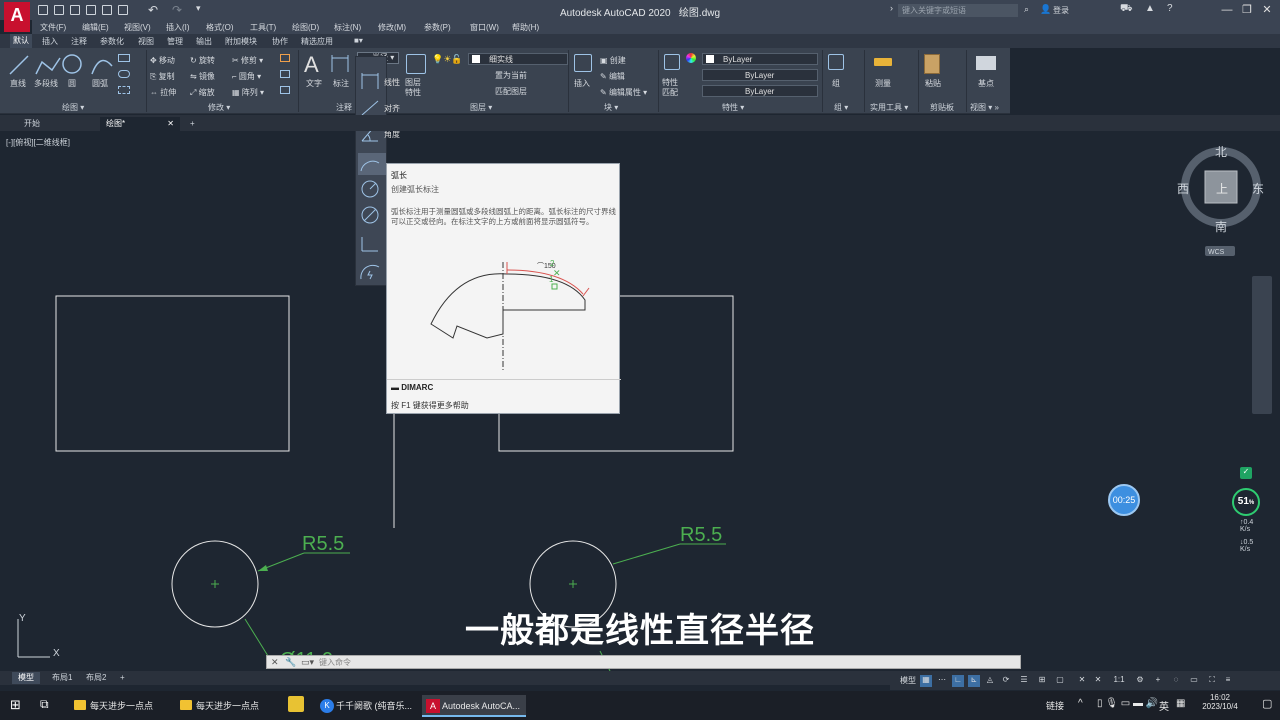 The height and width of the screenshot is (720, 1280). I want to click on hardware-accel-button: ▭, so click(1194, 681).